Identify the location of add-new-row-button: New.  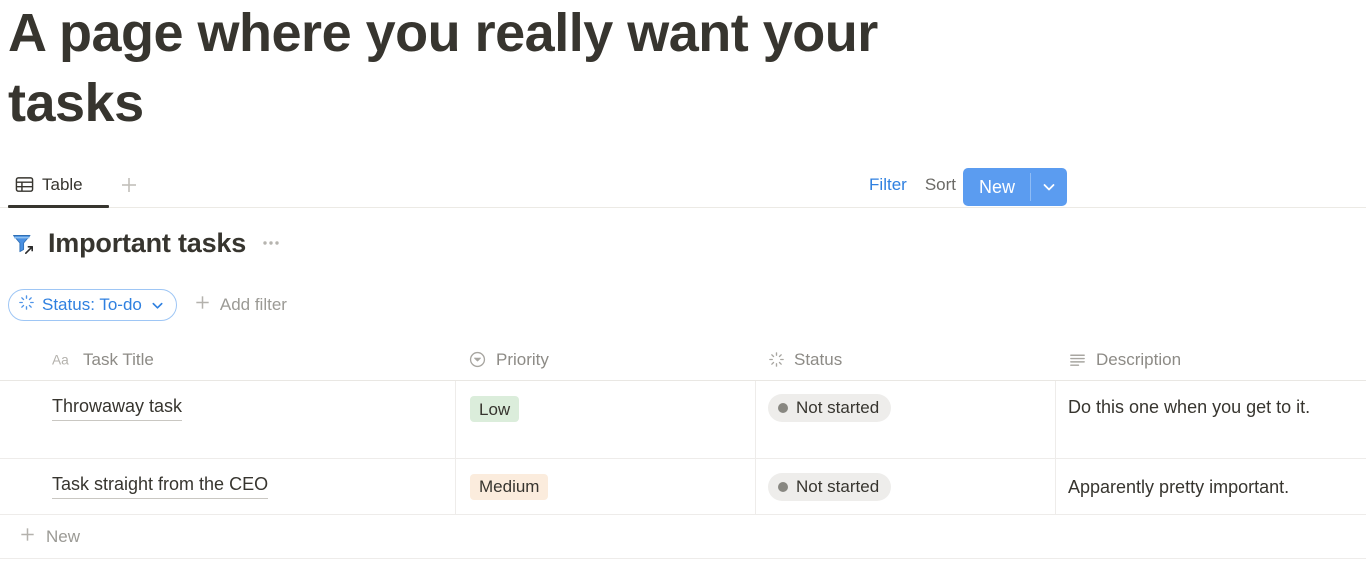
(683, 537).